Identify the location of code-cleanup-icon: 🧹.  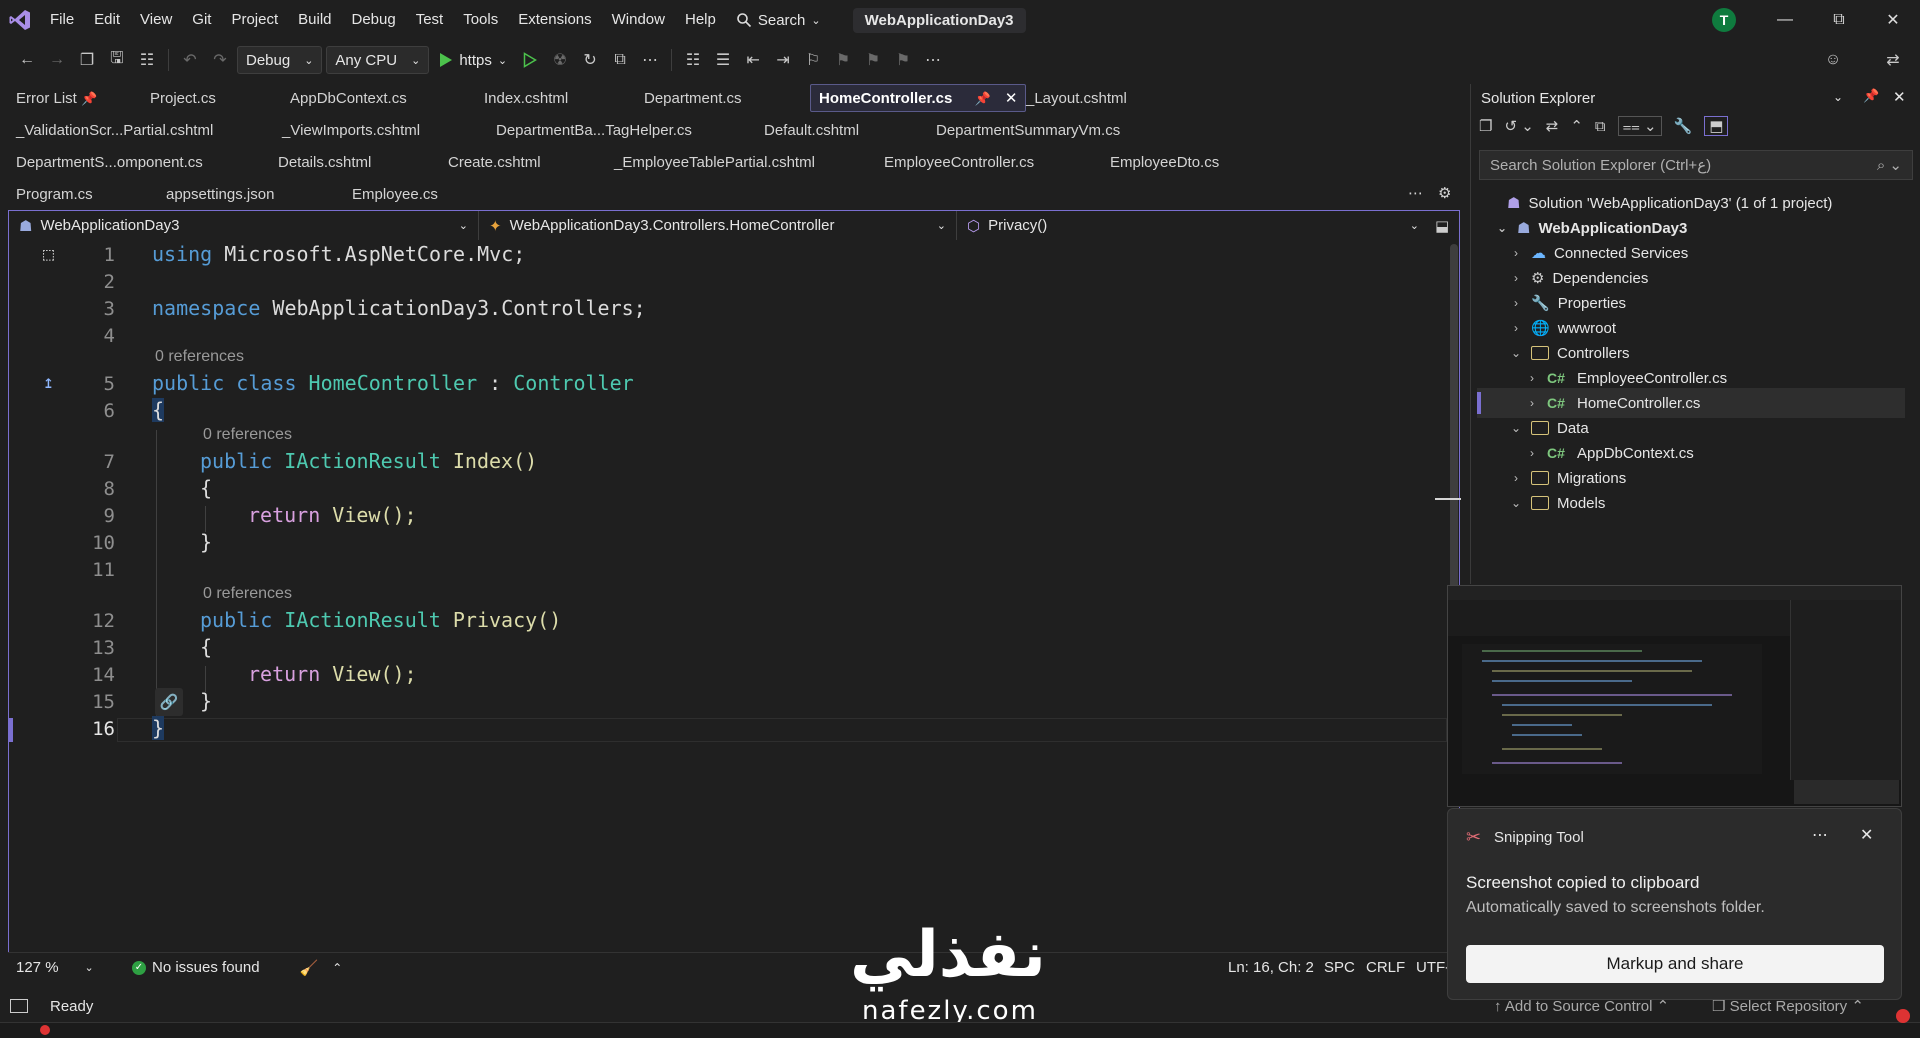
(309, 968).